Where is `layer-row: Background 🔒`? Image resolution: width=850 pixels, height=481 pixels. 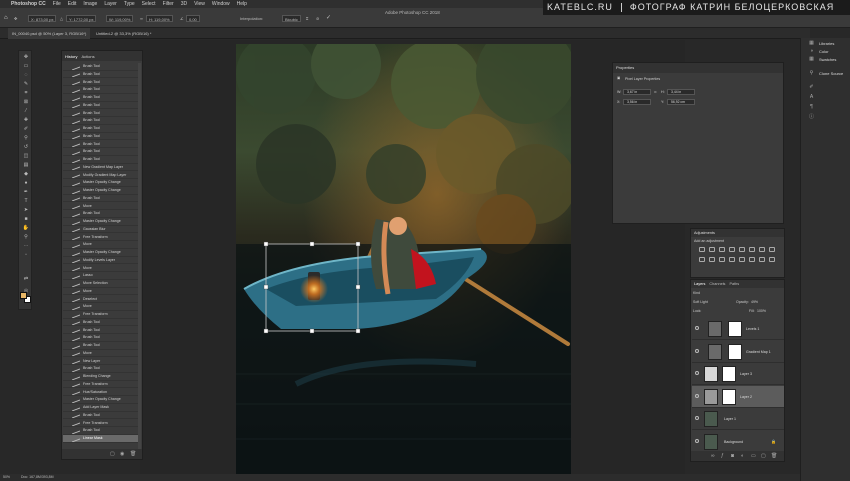 layer-row: Background 🔒 is located at coordinates (738, 442).